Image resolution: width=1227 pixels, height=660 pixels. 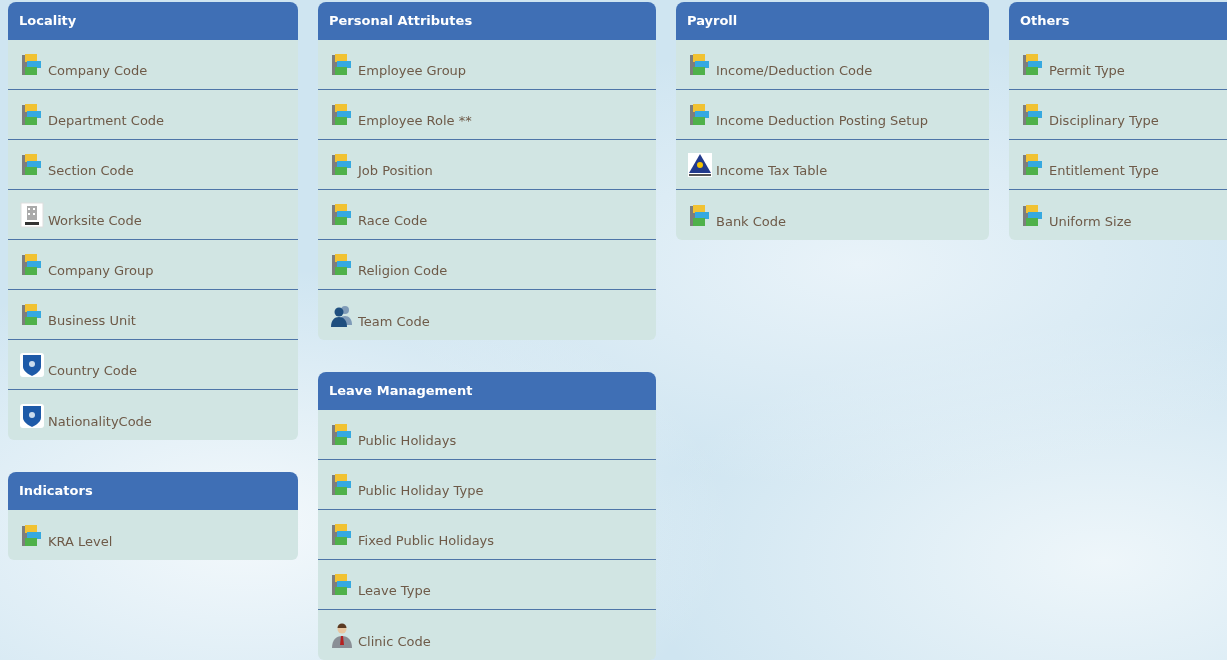 What do you see at coordinates (1118, 115) in the screenshot?
I see `menu-item: Disciplinary Type` at bounding box center [1118, 115].